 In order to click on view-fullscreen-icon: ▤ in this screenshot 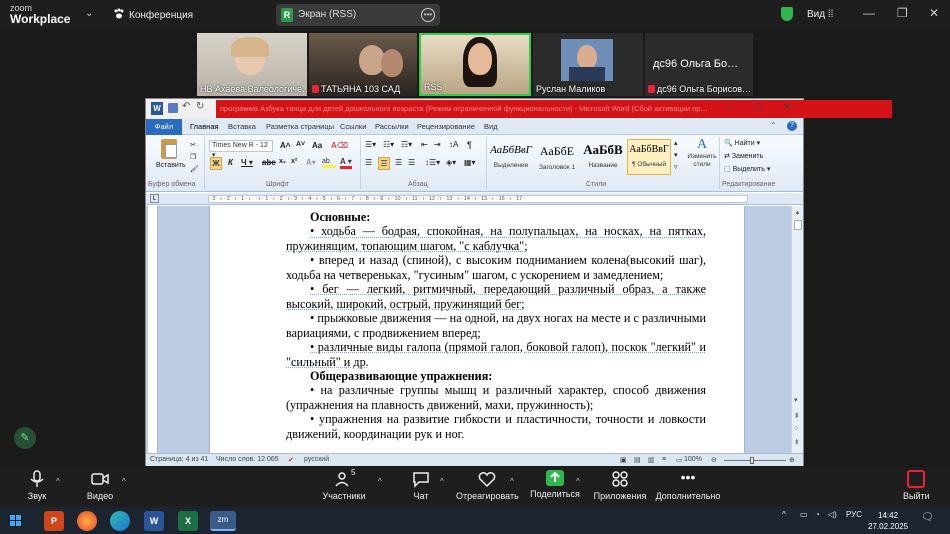, I will do `click(637, 460)`.